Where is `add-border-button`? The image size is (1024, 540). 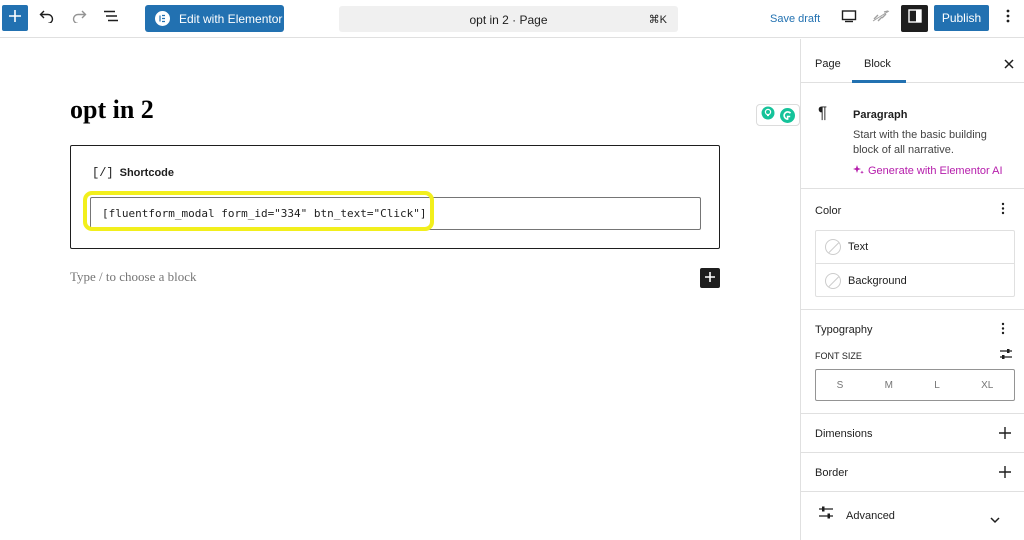
add-border-button is located at coordinates (1005, 473).